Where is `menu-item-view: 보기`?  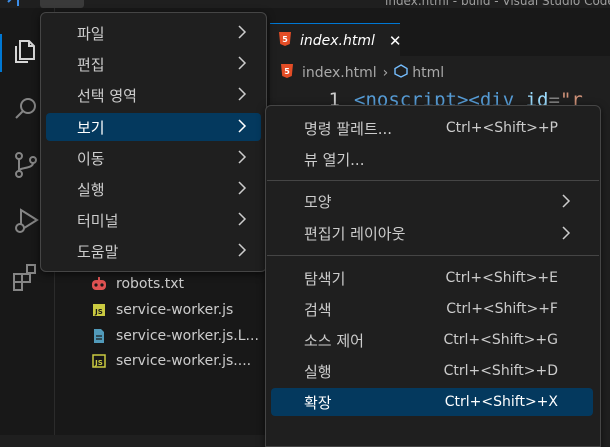 menu-item-view: 보기 is located at coordinates (153, 127).